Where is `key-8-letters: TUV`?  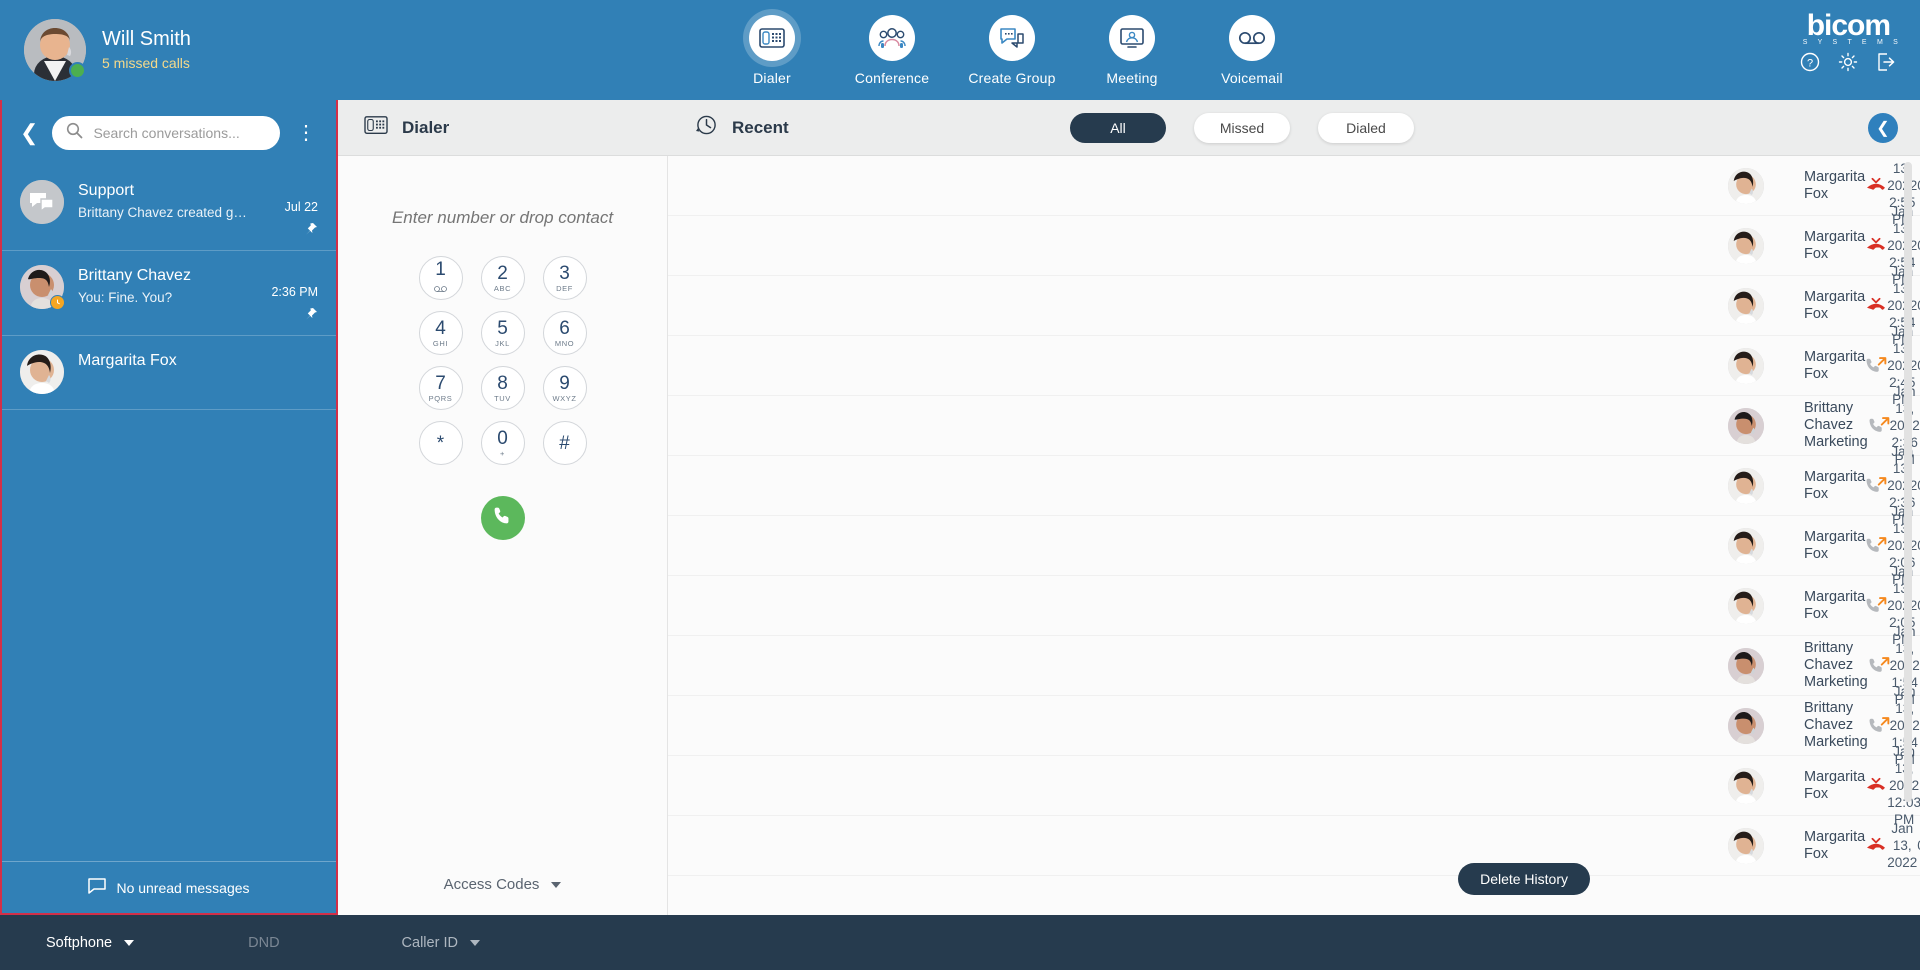 key-8-letters: TUV is located at coordinates (502, 398).